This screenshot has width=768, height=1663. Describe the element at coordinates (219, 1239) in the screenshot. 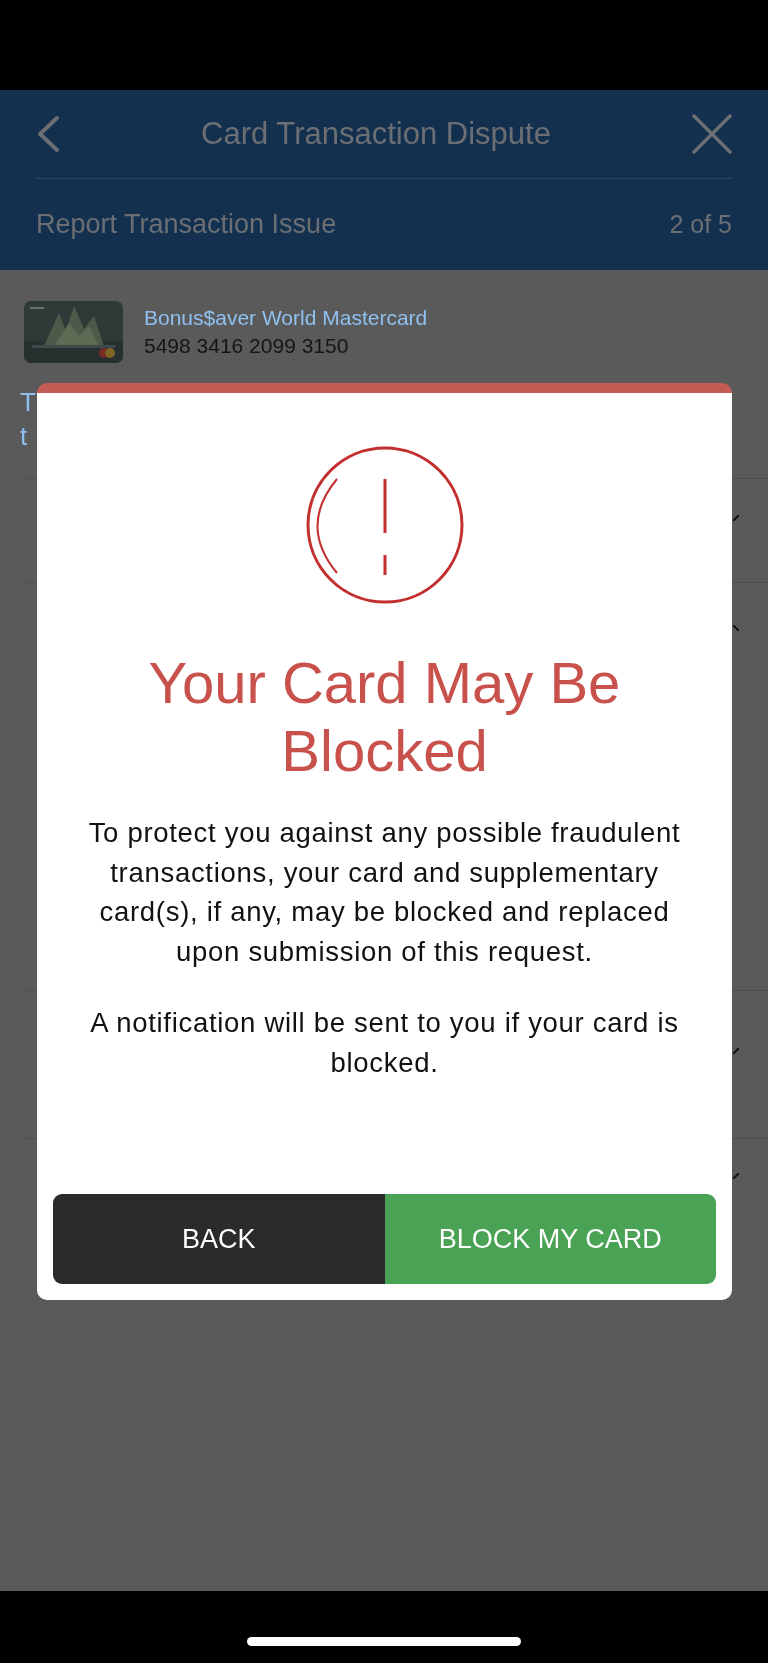

I see `back-button: BACK` at that location.